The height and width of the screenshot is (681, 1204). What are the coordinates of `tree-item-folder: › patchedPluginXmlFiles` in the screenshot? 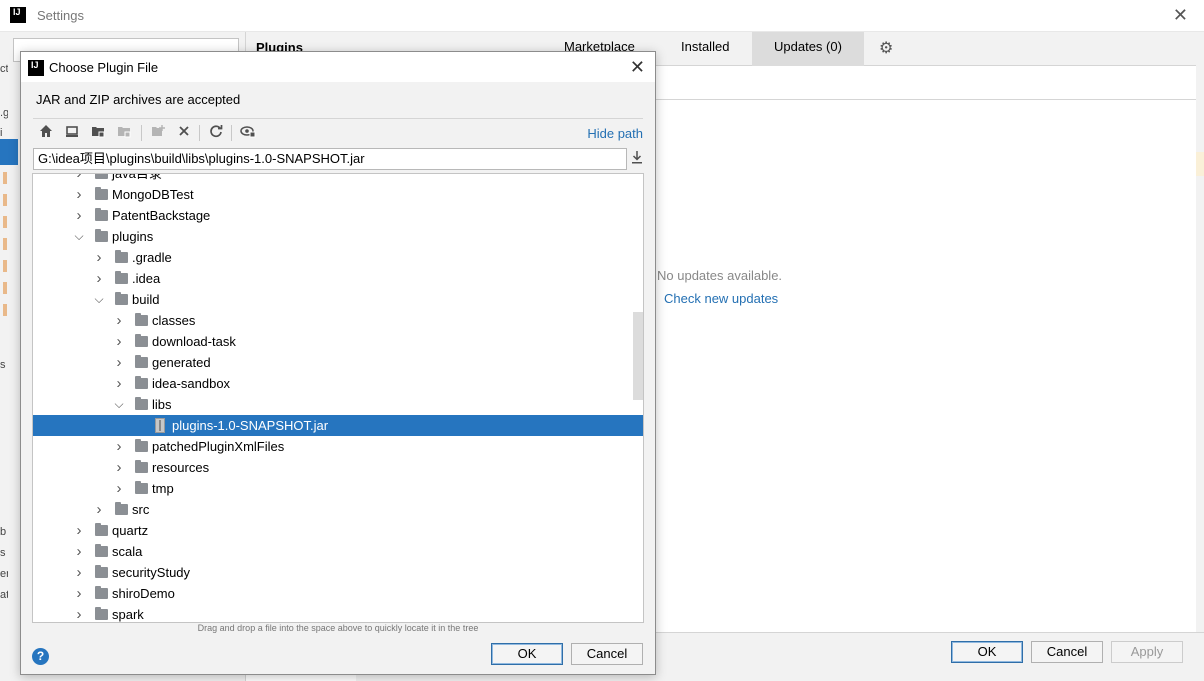 It's located at (338, 446).